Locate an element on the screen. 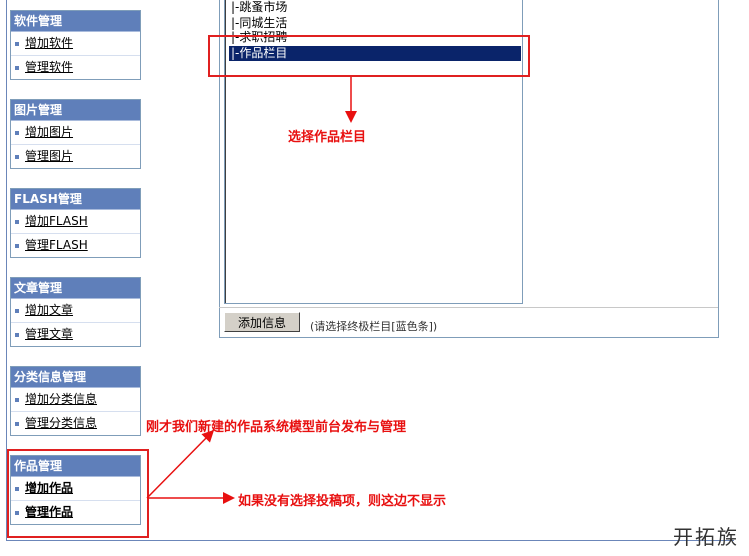 The height and width of the screenshot is (556, 749). watermark-text: 开拓族 is located at coordinates (706, 537).